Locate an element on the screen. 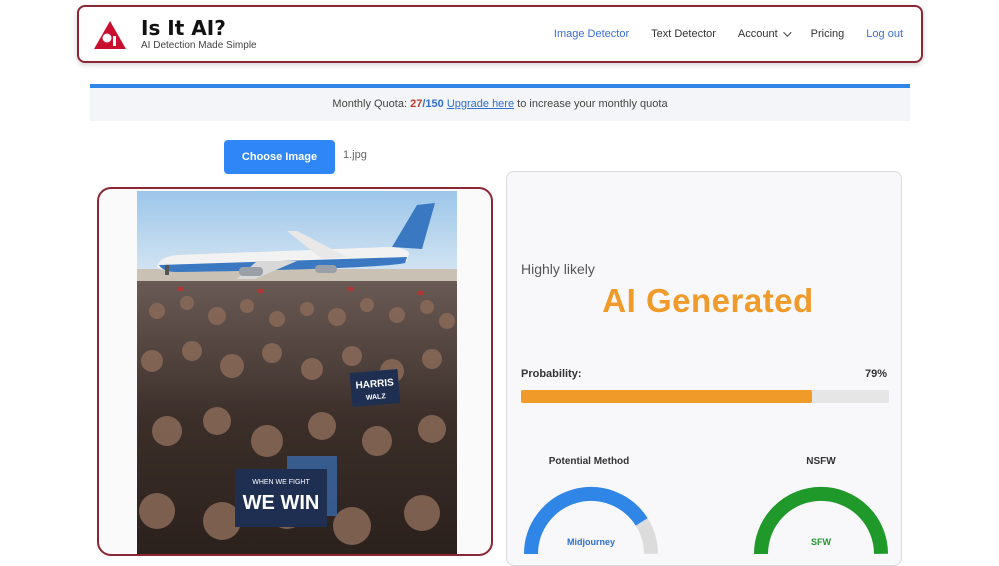 The image size is (999, 566). gauge-label-nsfw: SFW is located at coordinates (821, 542).